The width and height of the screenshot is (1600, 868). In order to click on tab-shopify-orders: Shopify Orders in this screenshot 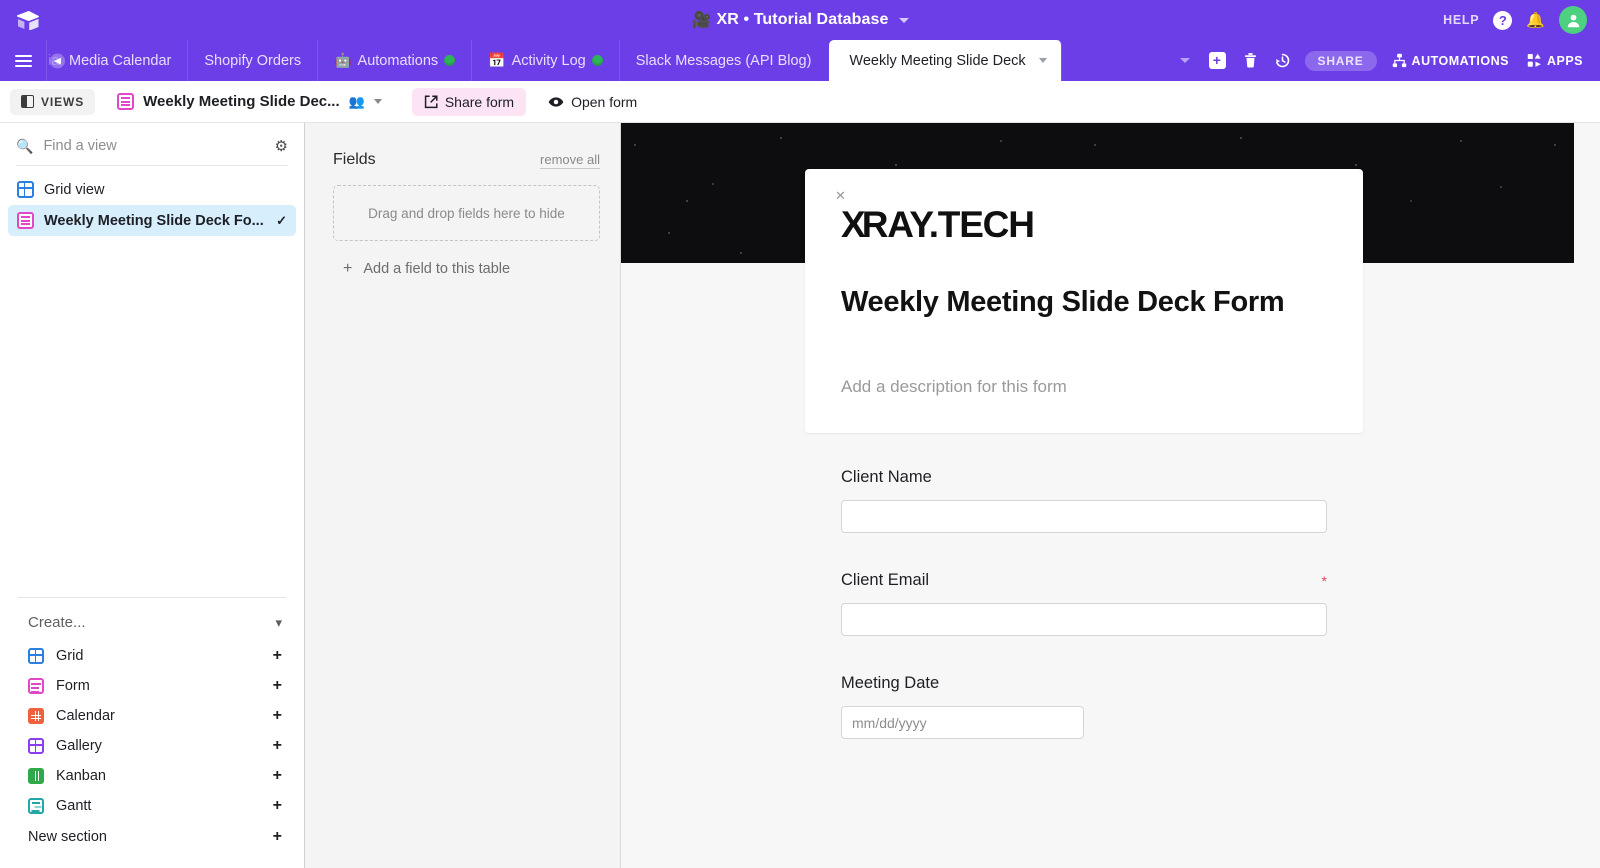, I will do `click(252, 60)`.